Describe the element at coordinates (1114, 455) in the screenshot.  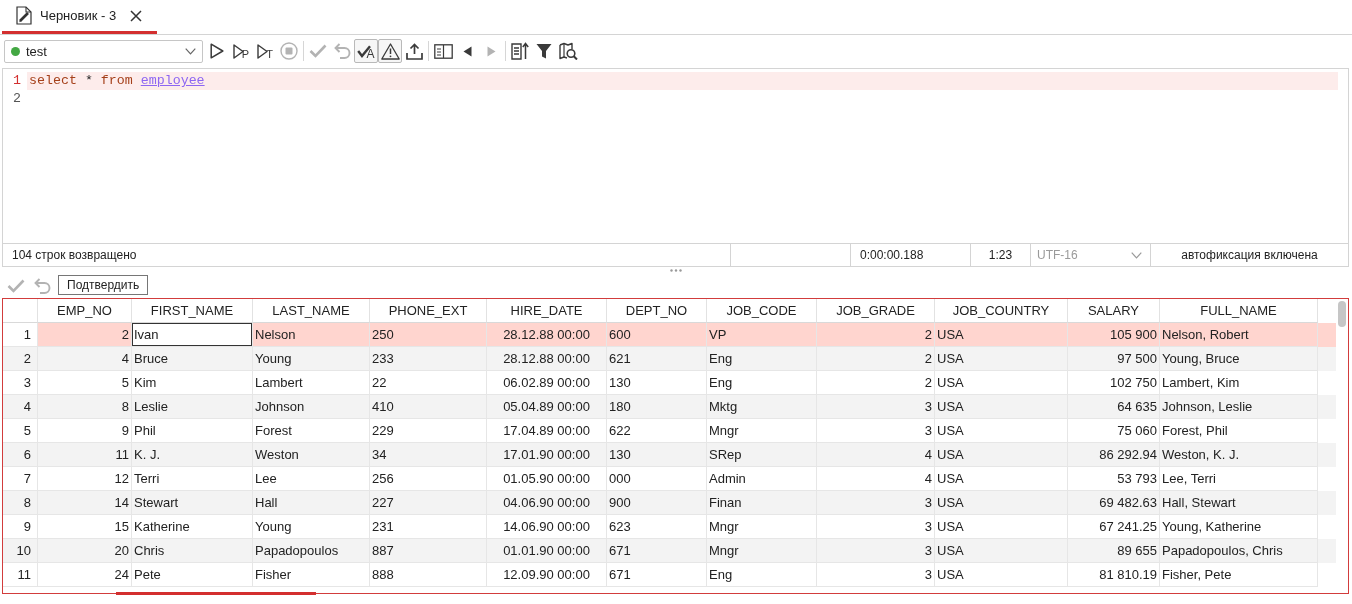
I see `table-cell: 86 292.94` at that location.